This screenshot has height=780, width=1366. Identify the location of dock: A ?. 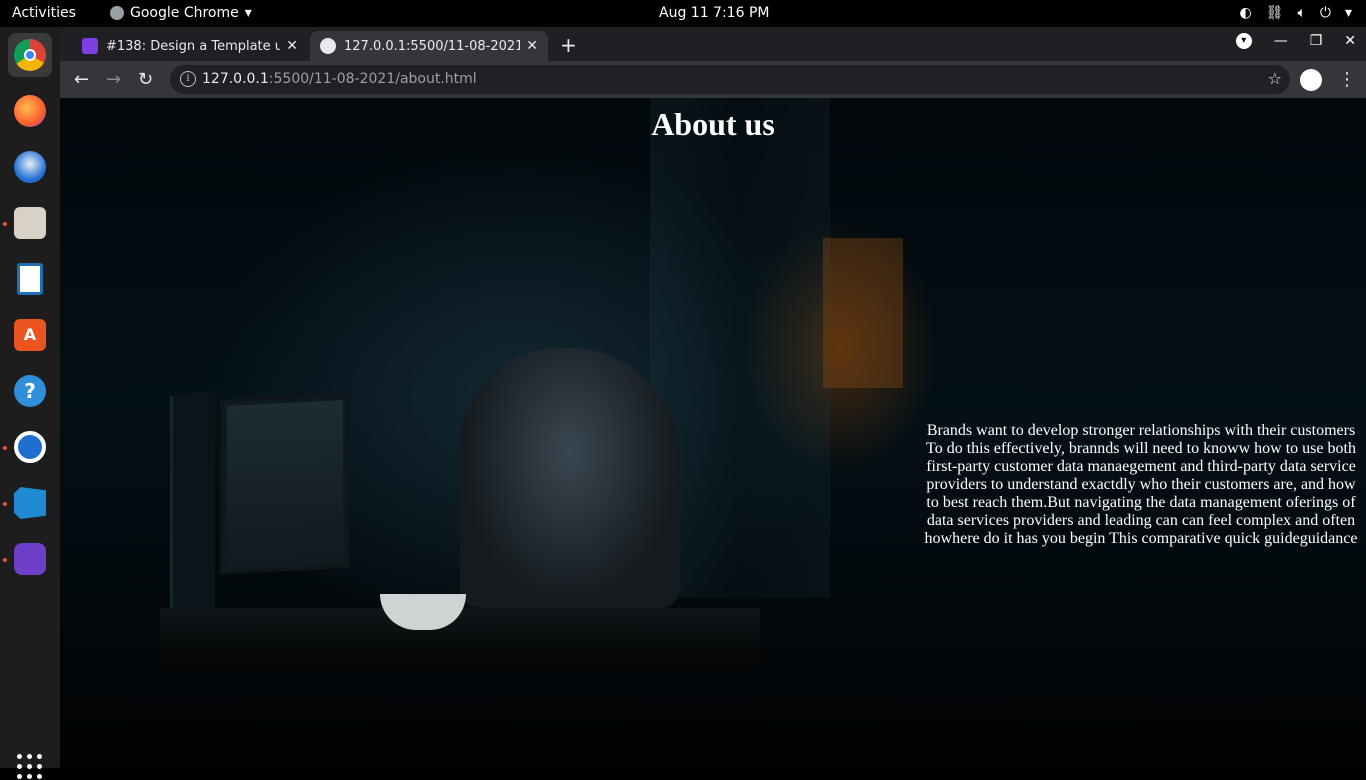
(30, 403).